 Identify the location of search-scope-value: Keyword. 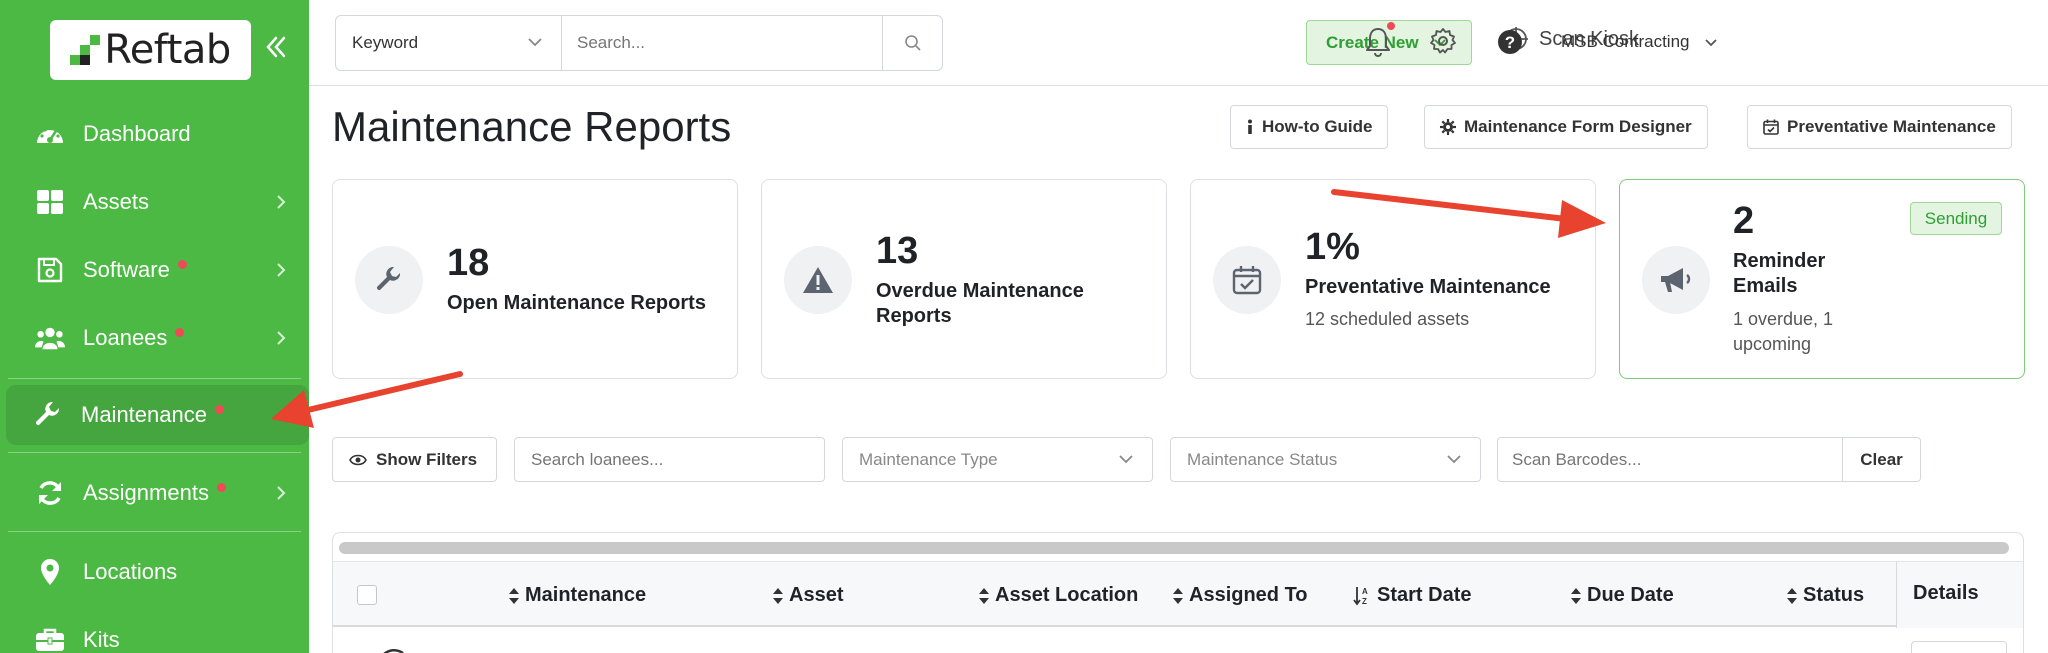
(385, 42).